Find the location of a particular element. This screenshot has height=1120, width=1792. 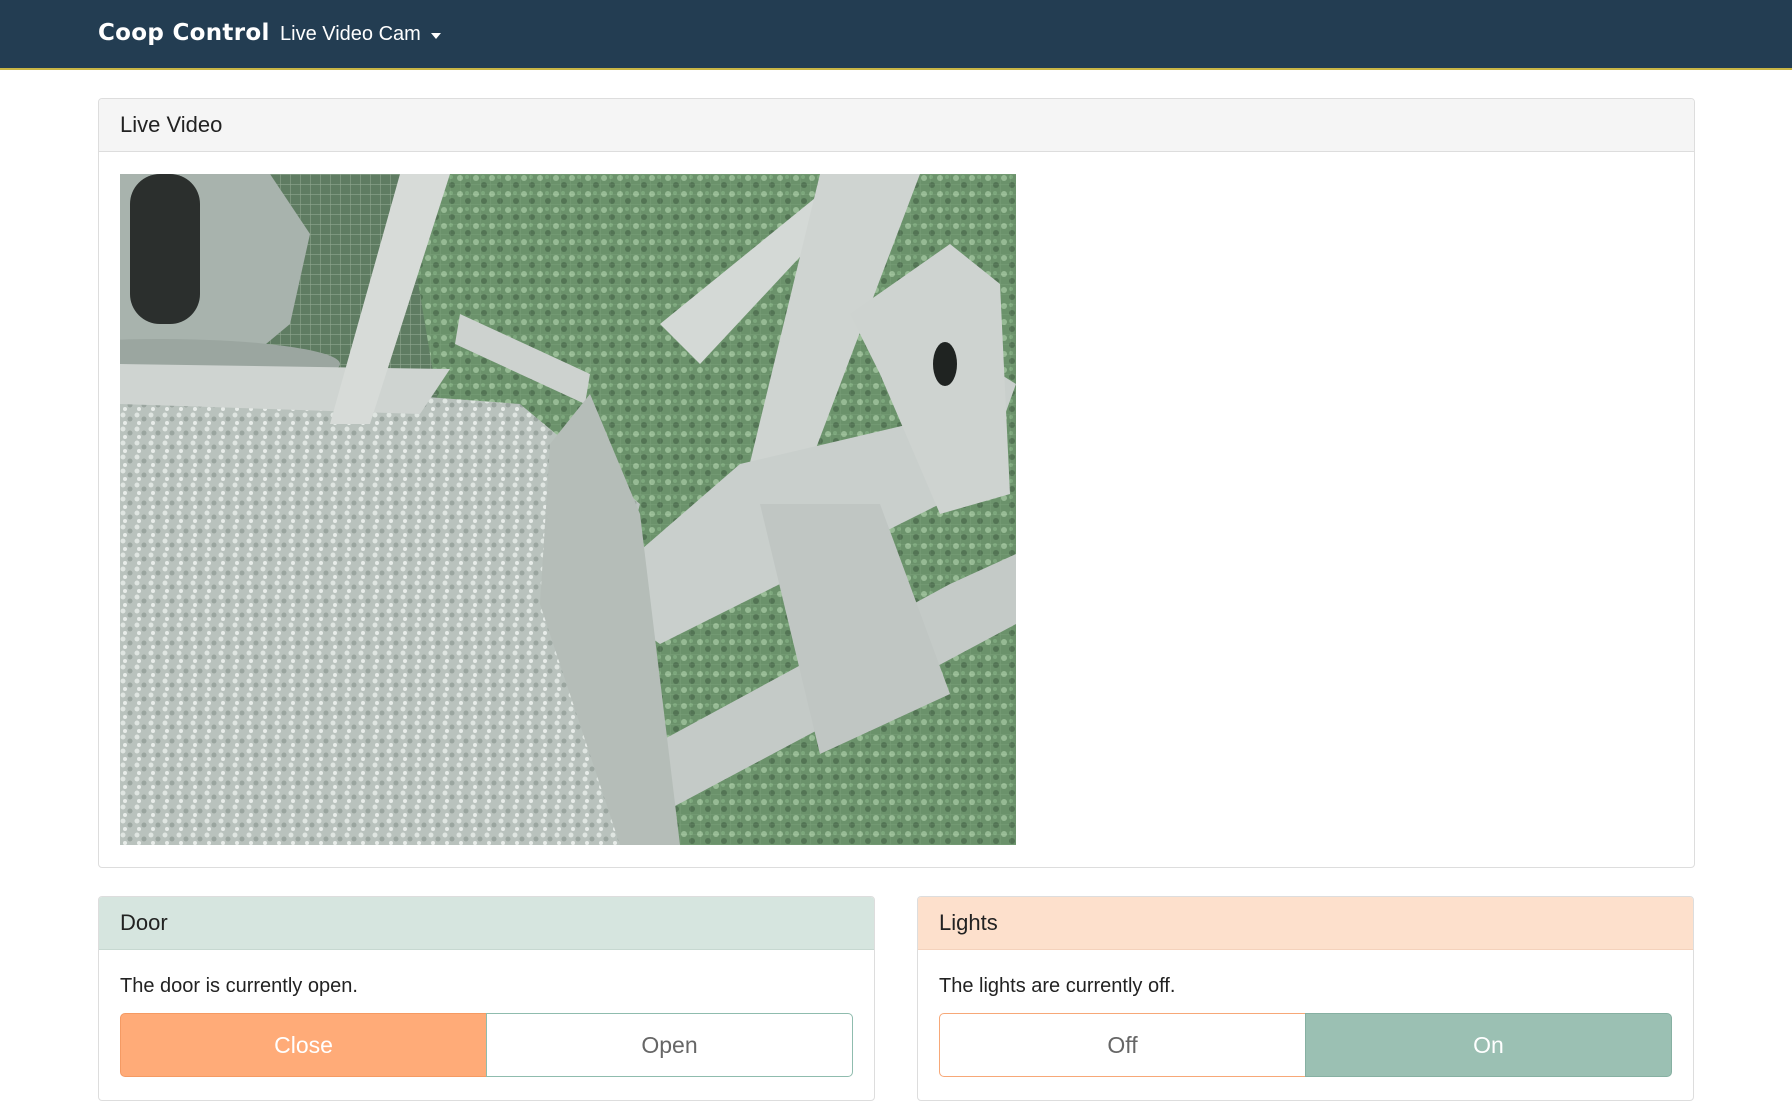

dropdown-label: Live Video Cam is located at coordinates (350, 34).